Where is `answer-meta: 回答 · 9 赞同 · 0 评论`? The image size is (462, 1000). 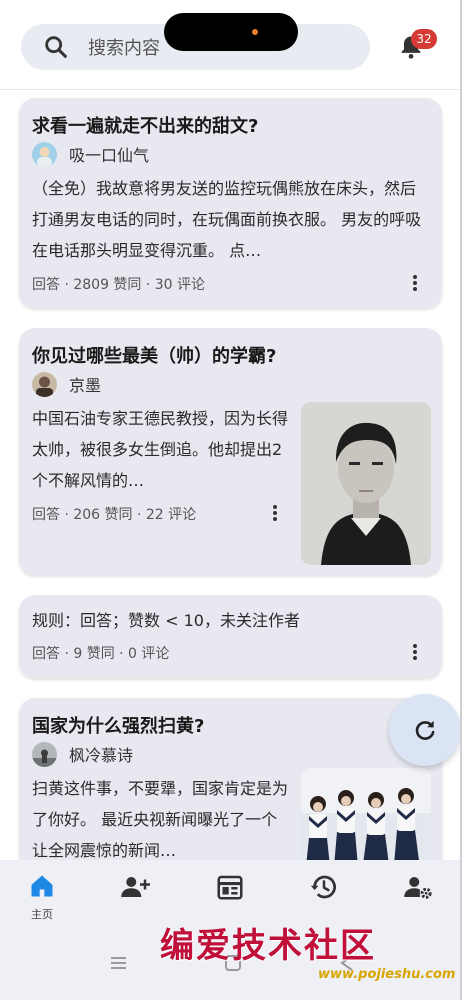
answer-meta: 回答 · 9 赞同 · 0 评论 is located at coordinates (101, 654).